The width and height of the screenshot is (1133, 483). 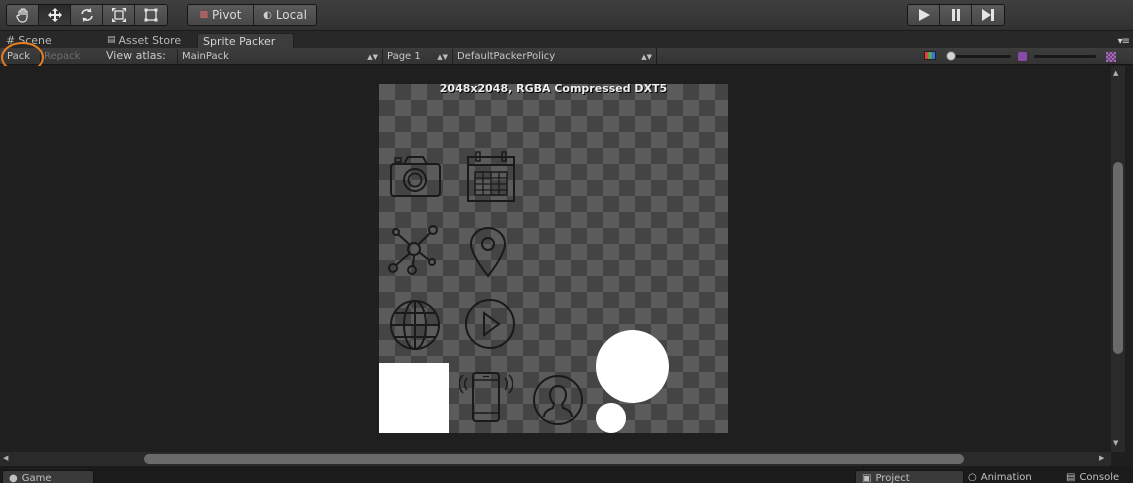 I want to click on scale-icon, so click(x=118, y=15).